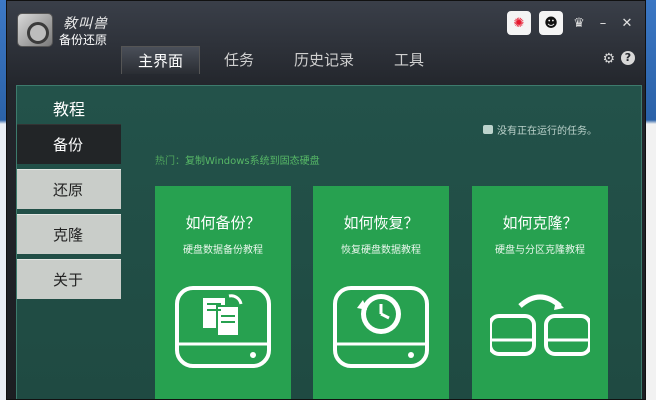 This screenshot has width=656, height=400. What do you see at coordinates (69, 234) in the screenshot?
I see `sidebar-item-clone: 克隆` at bounding box center [69, 234].